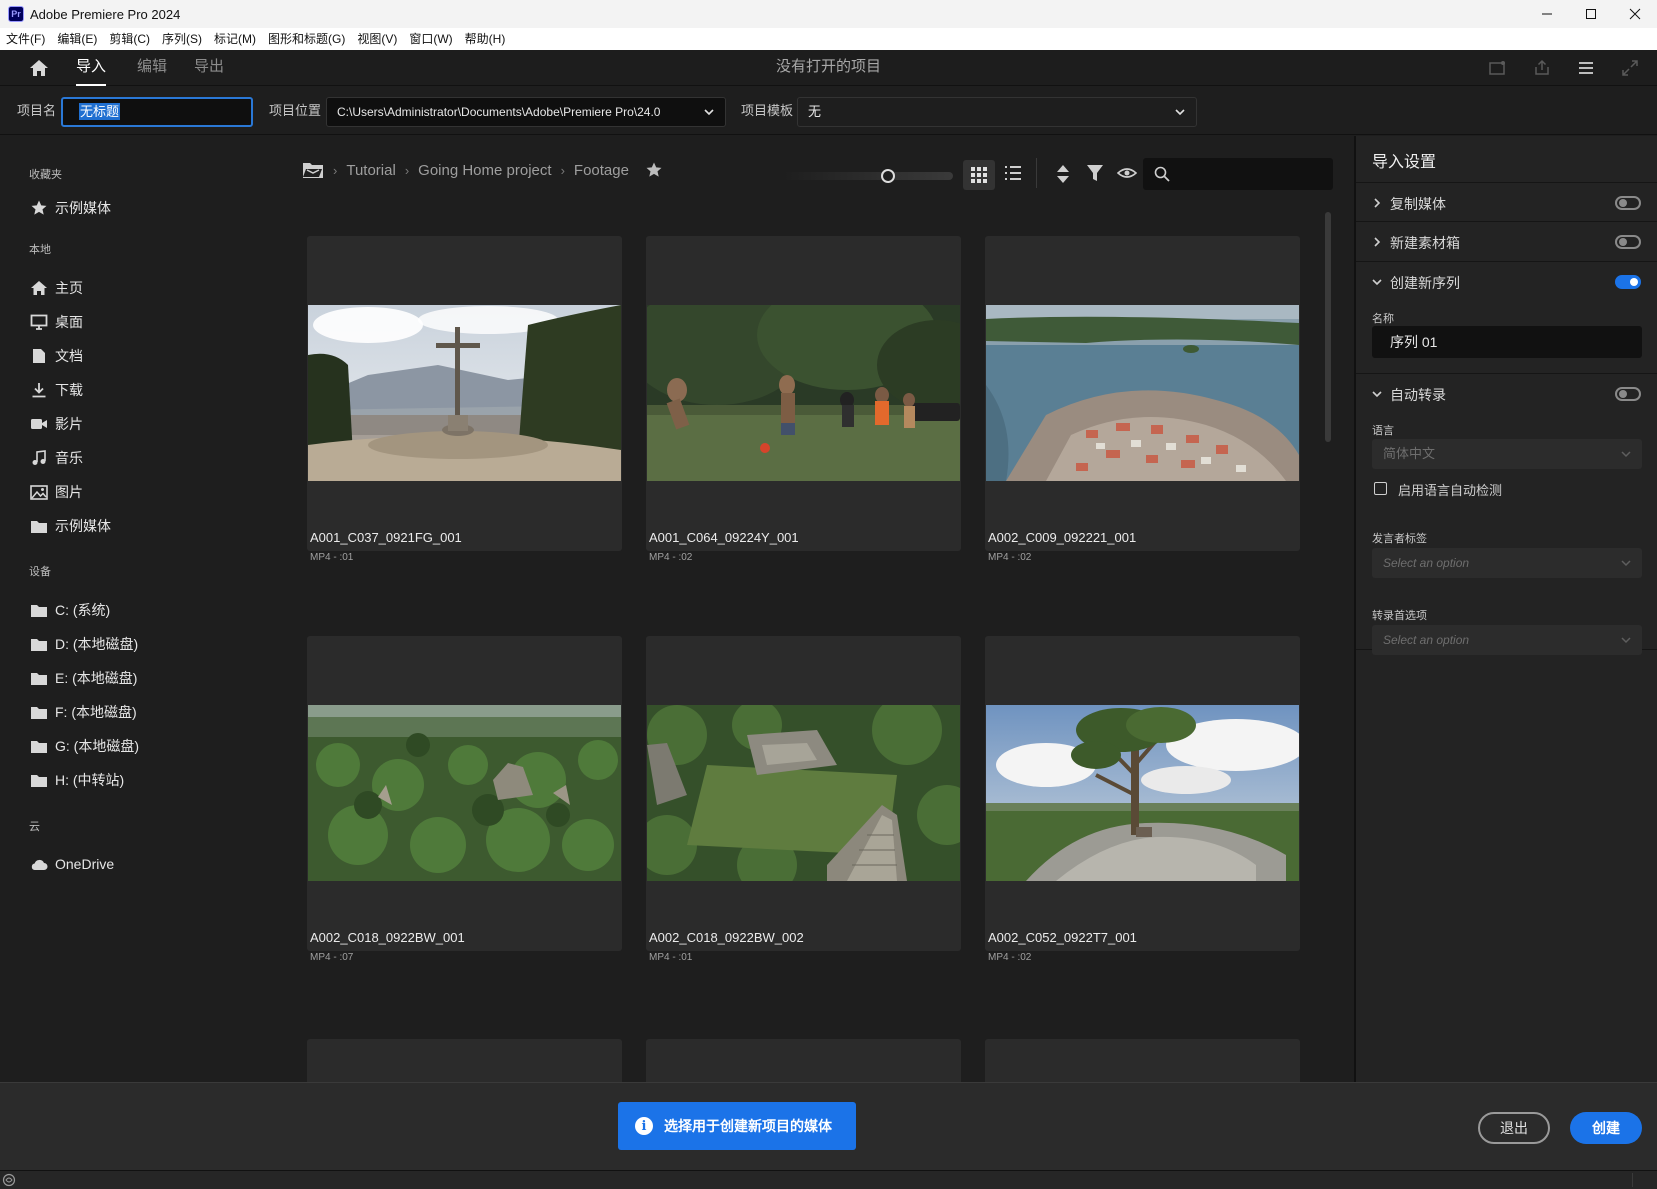 This screenshot has width=1657, height=1189. What do you see at coordinates (69, 424) in the screenshot?
I see `sidebar-item-label: 影片` at bounding box center [69, 424].